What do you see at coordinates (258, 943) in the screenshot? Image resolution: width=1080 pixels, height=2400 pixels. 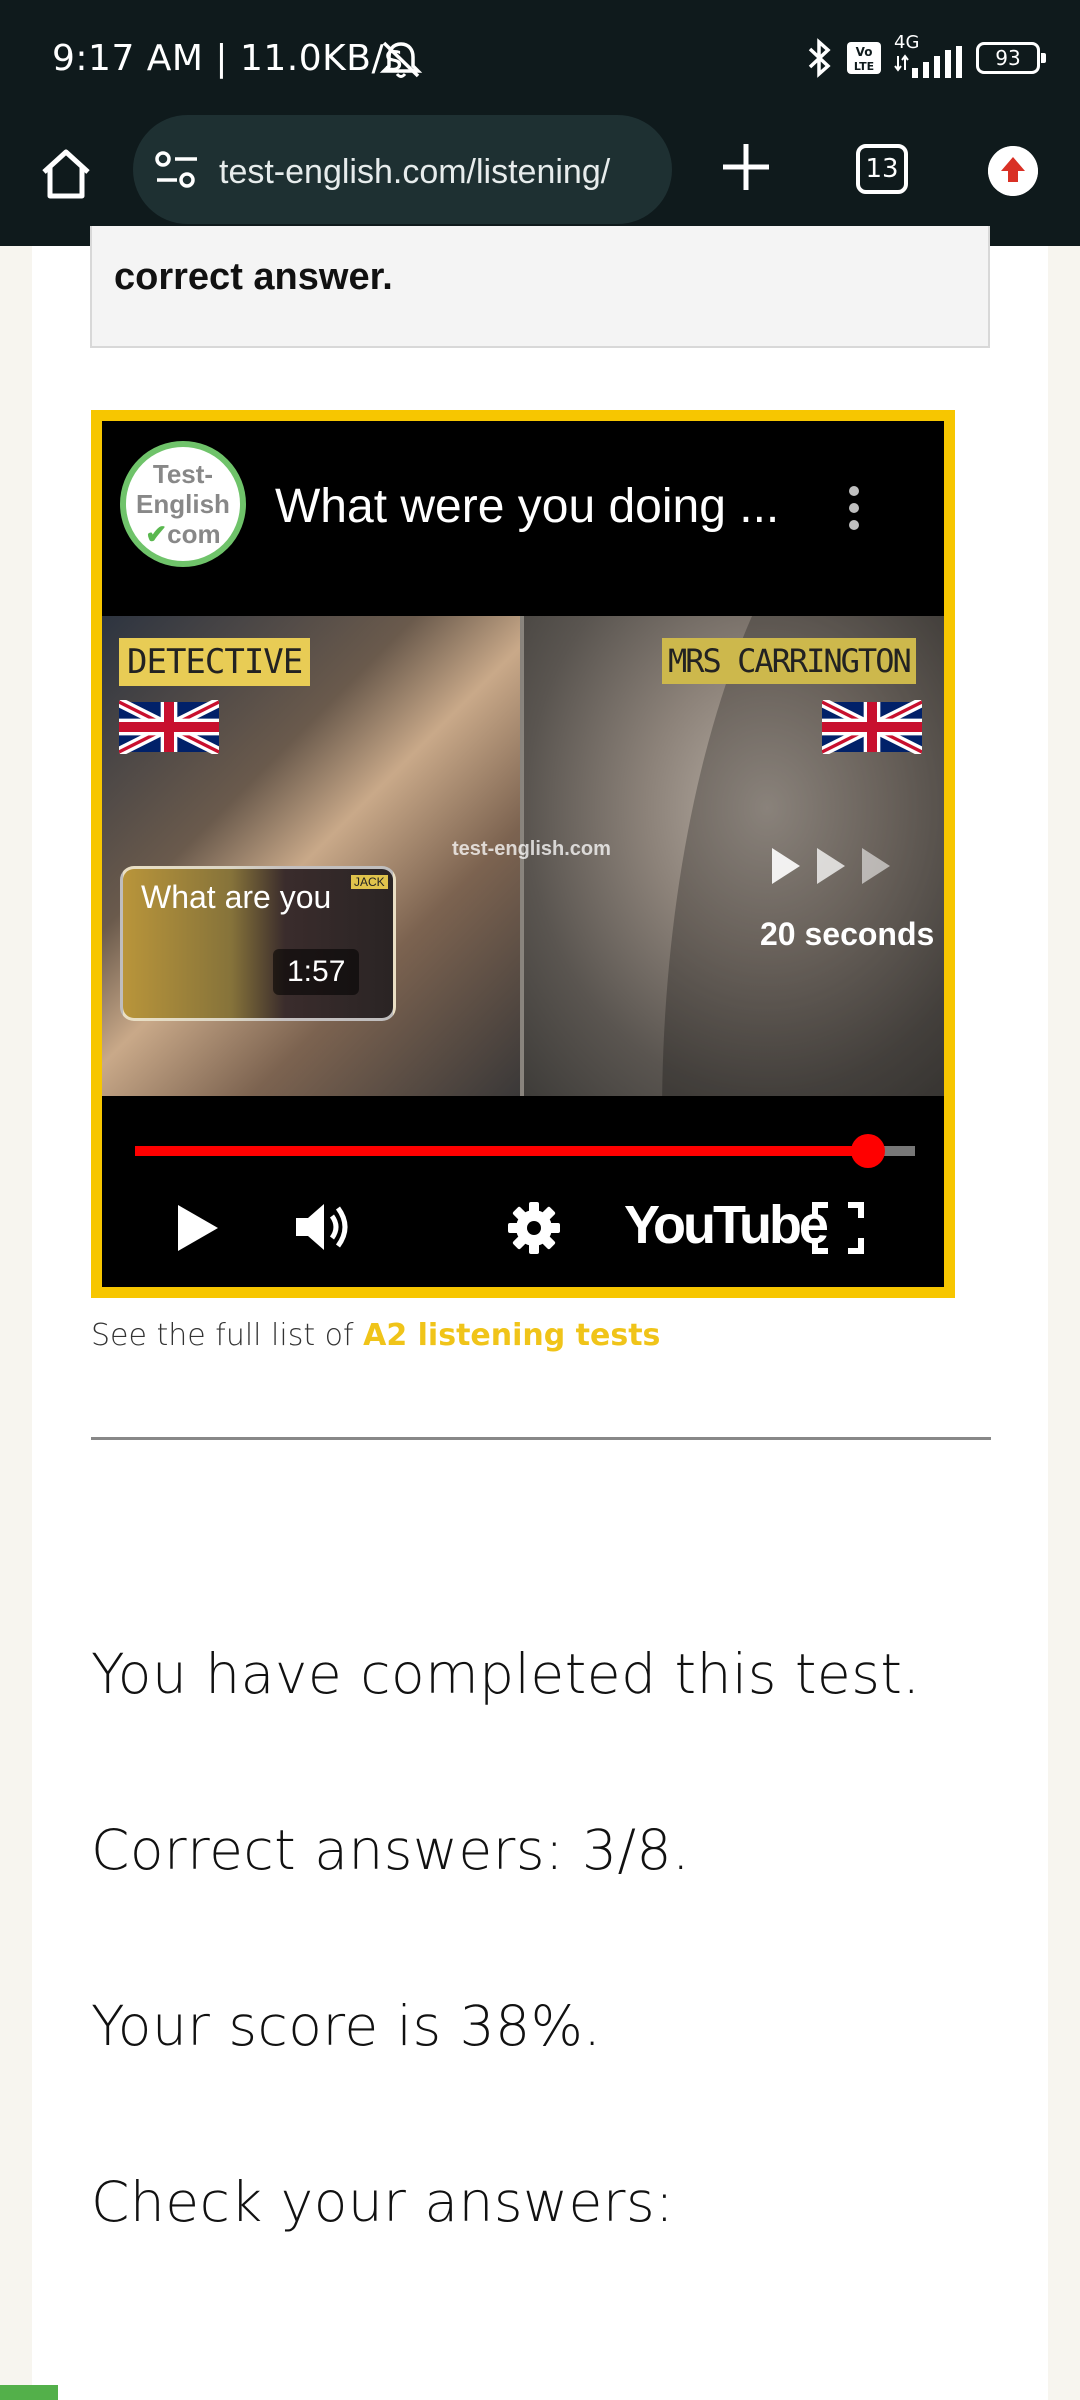 I see `end-screen-video-card: What are you JACK 1:57` at bounding box center [258, 943].